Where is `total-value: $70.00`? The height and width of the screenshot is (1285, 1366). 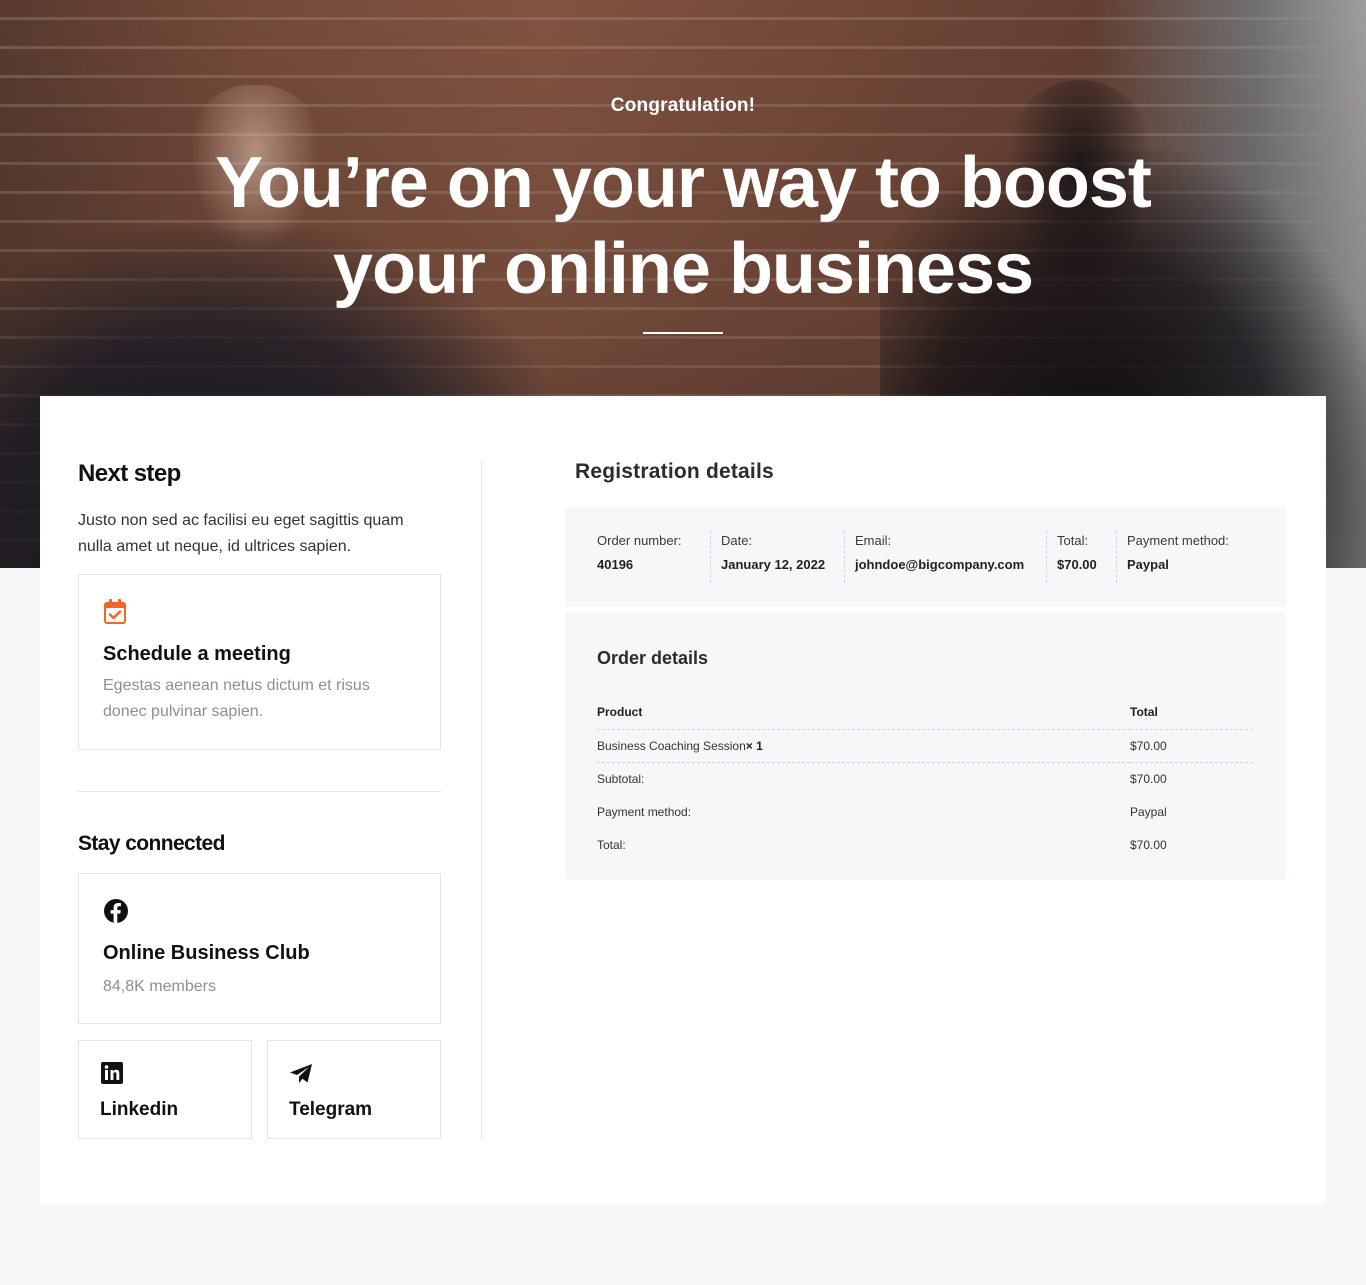 total-value: $70.00 is located at coordinates (1077, 564).